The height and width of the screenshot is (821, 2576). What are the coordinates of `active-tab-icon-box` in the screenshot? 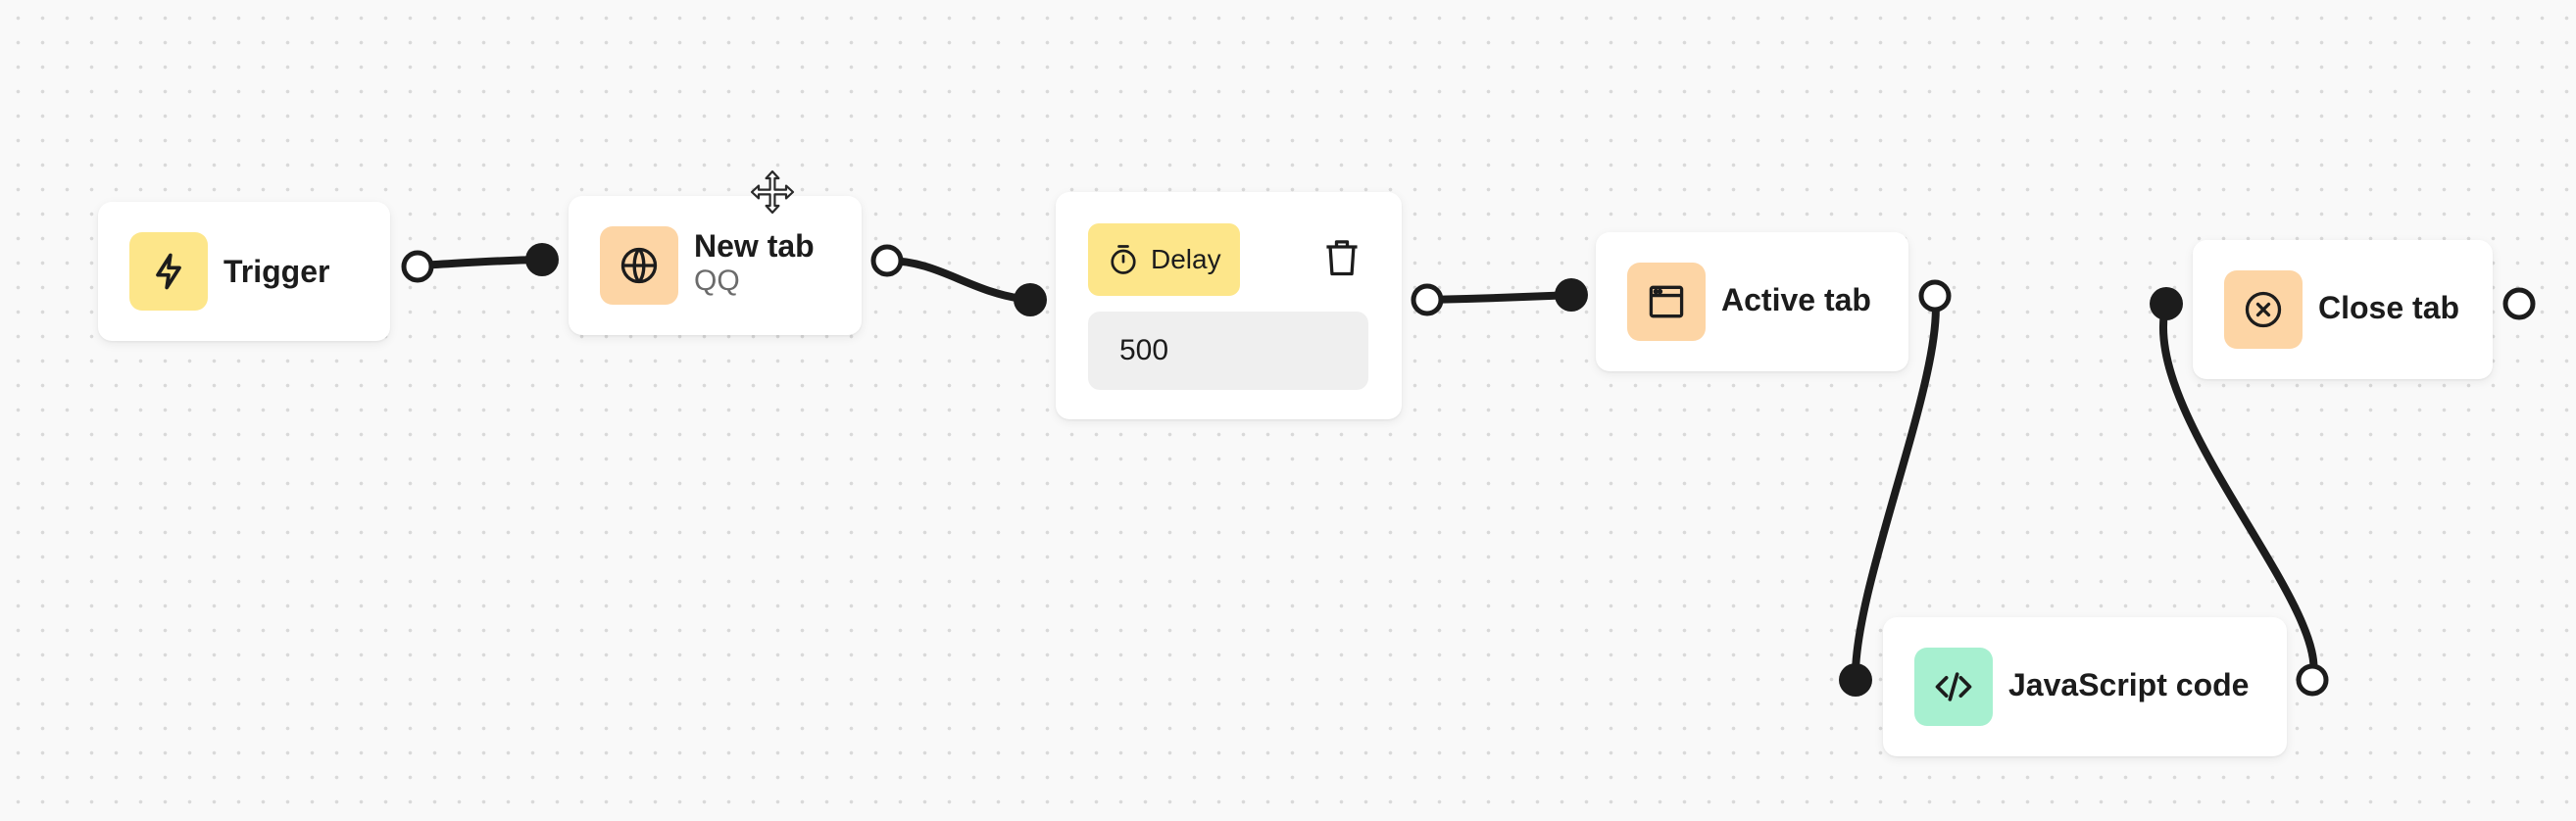 It's located at (1666, 302).